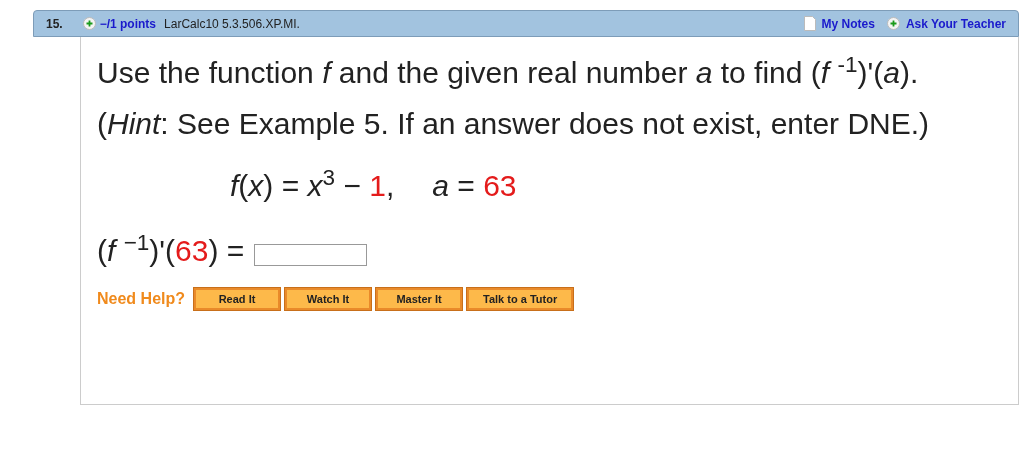  I want to click on math-text: a =, so click(454, 186).